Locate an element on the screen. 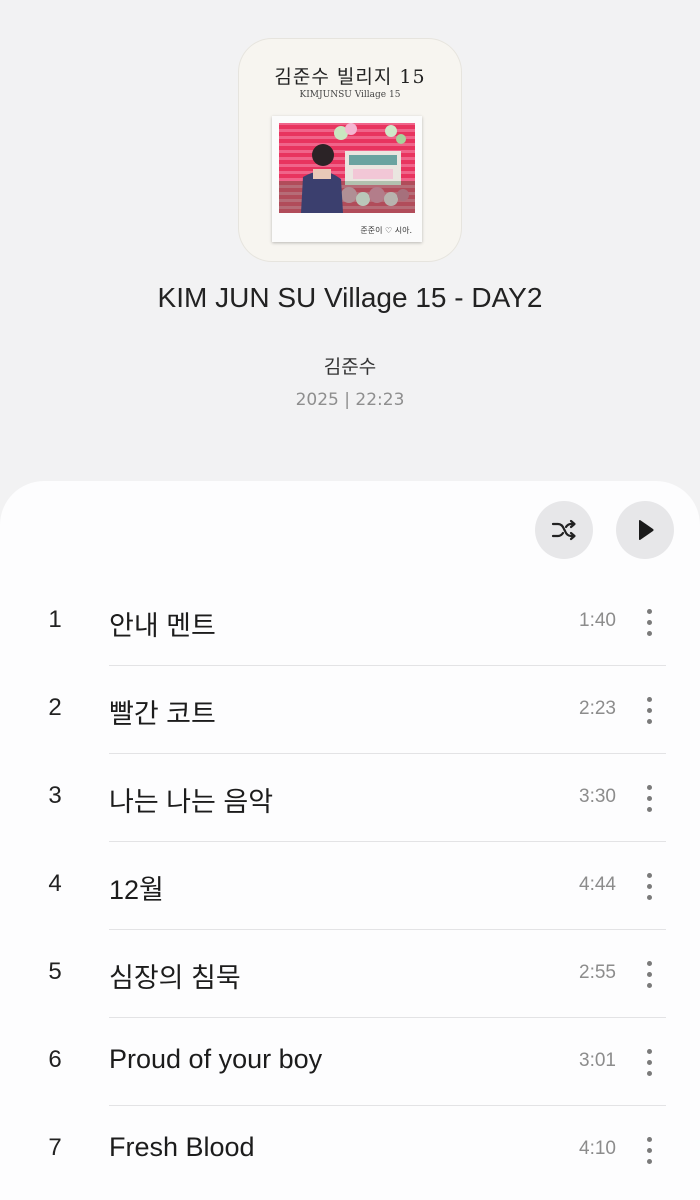  track-number: 5 is located at coordinates (55, 971).